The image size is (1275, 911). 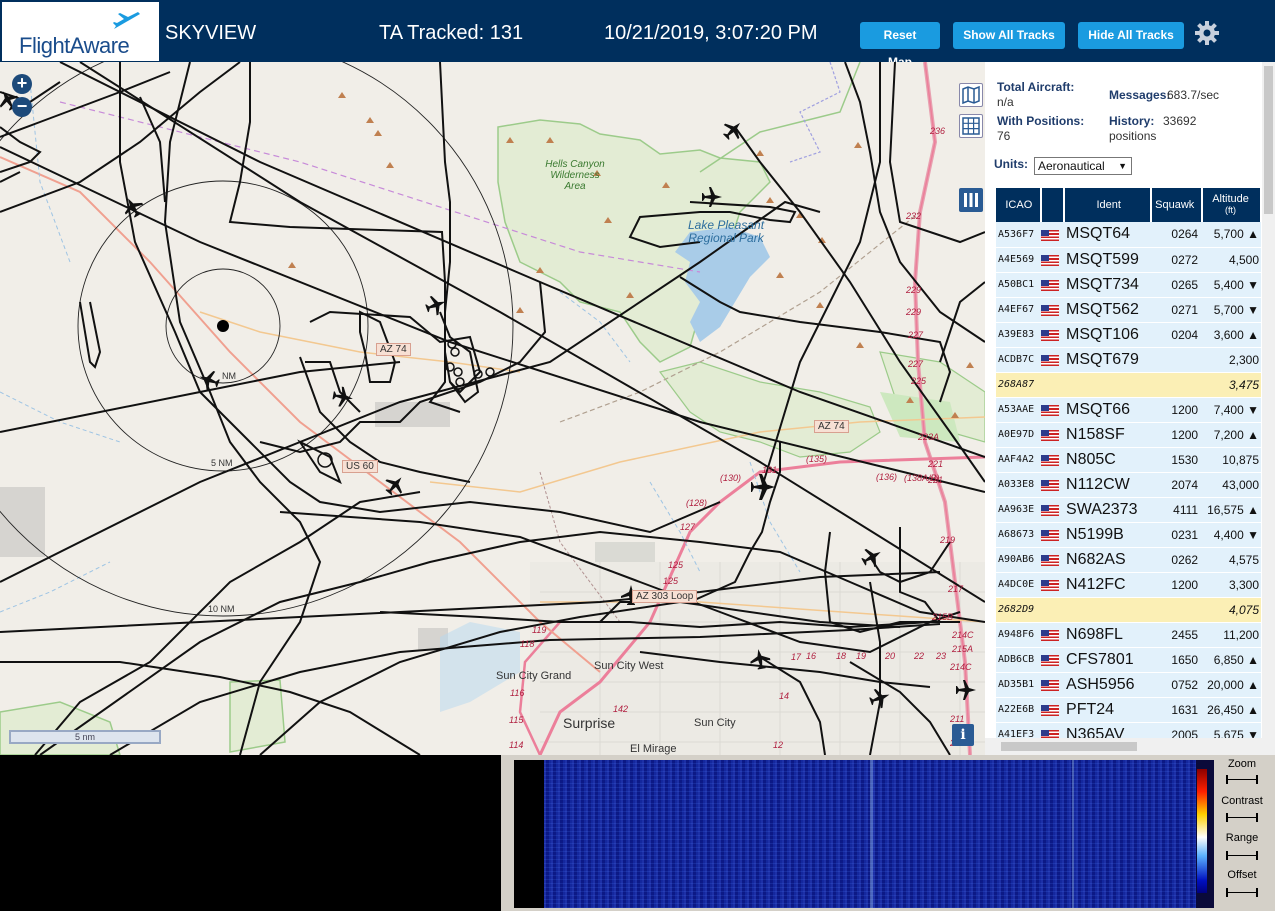 I want to click on aircraft-altitude: 3,300, so click(x=1231, y=585).